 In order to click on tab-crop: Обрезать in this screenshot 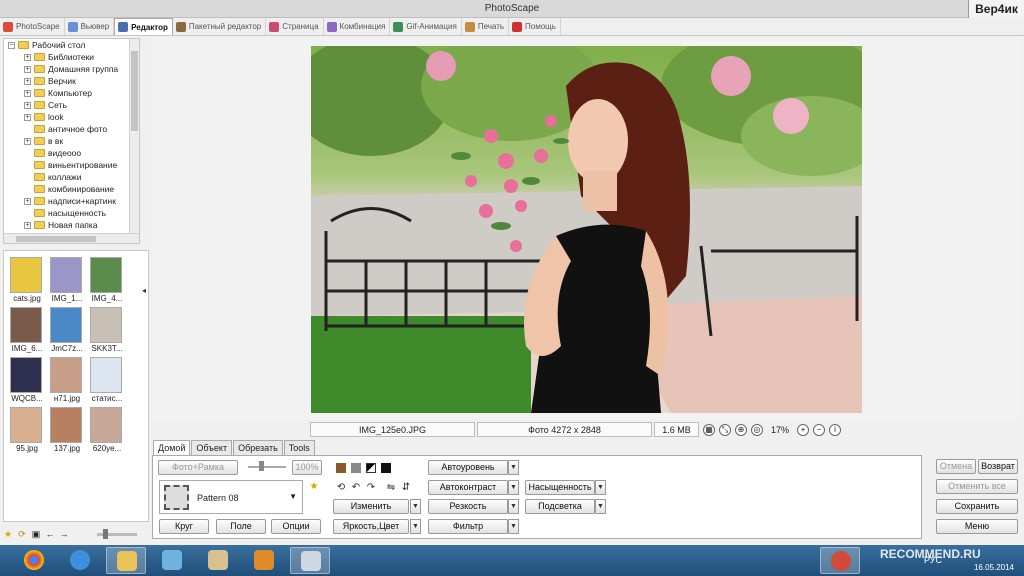, I will do `click(258, 447)`.